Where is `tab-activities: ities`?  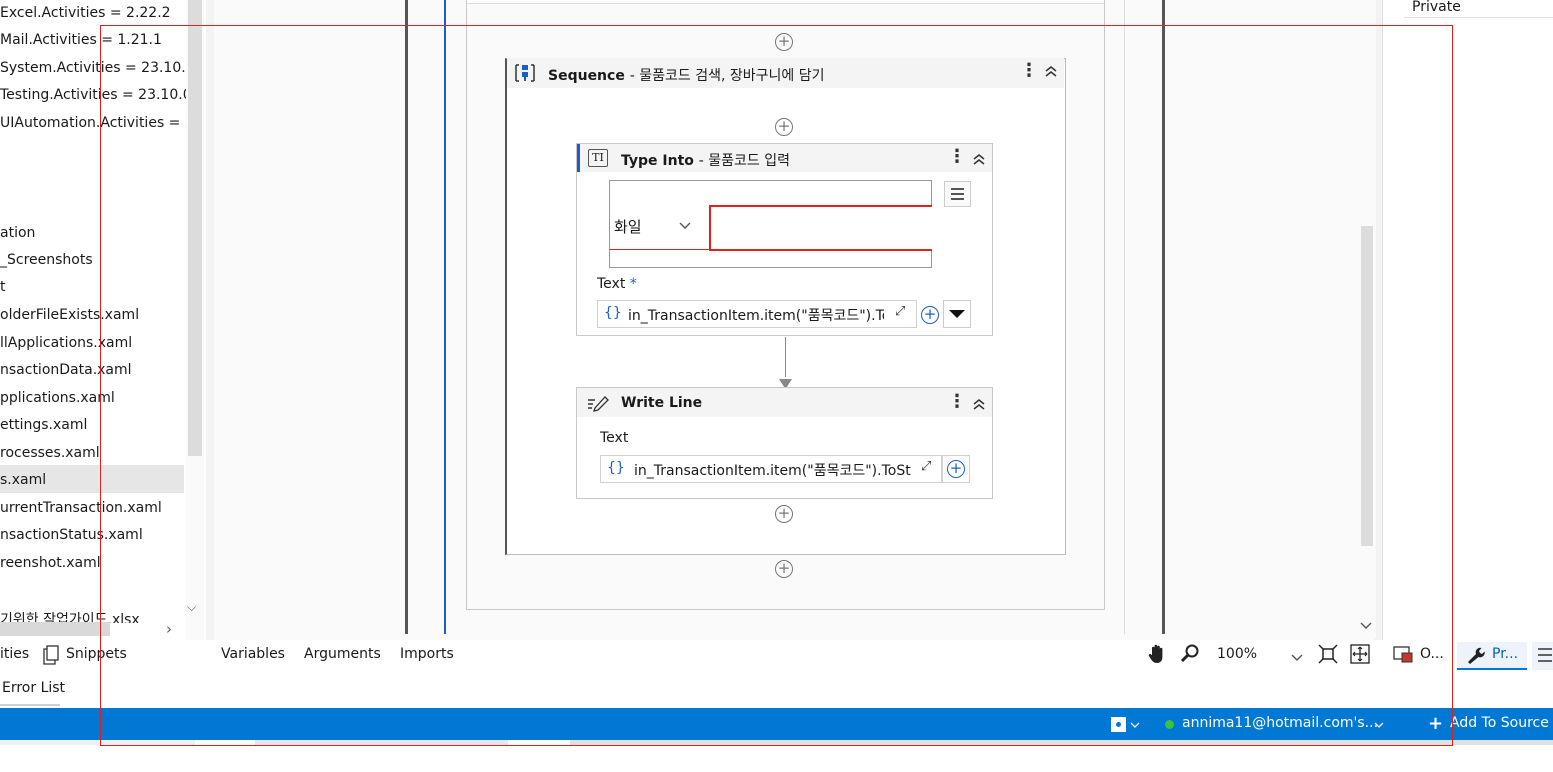 tab-activities: ities is located at coordinates (14, 654).